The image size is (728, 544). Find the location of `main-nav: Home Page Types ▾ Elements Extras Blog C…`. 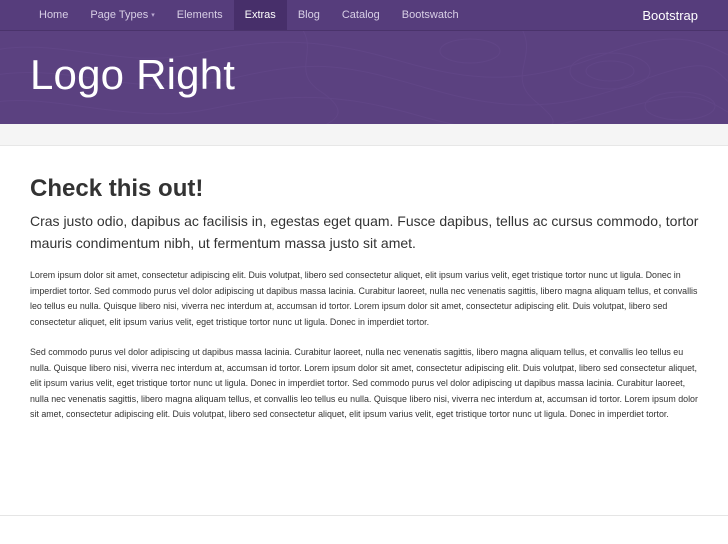

main-nav: Home Page Types ▾ Elements Extras Blog C… is located at coordinates (249, 15).